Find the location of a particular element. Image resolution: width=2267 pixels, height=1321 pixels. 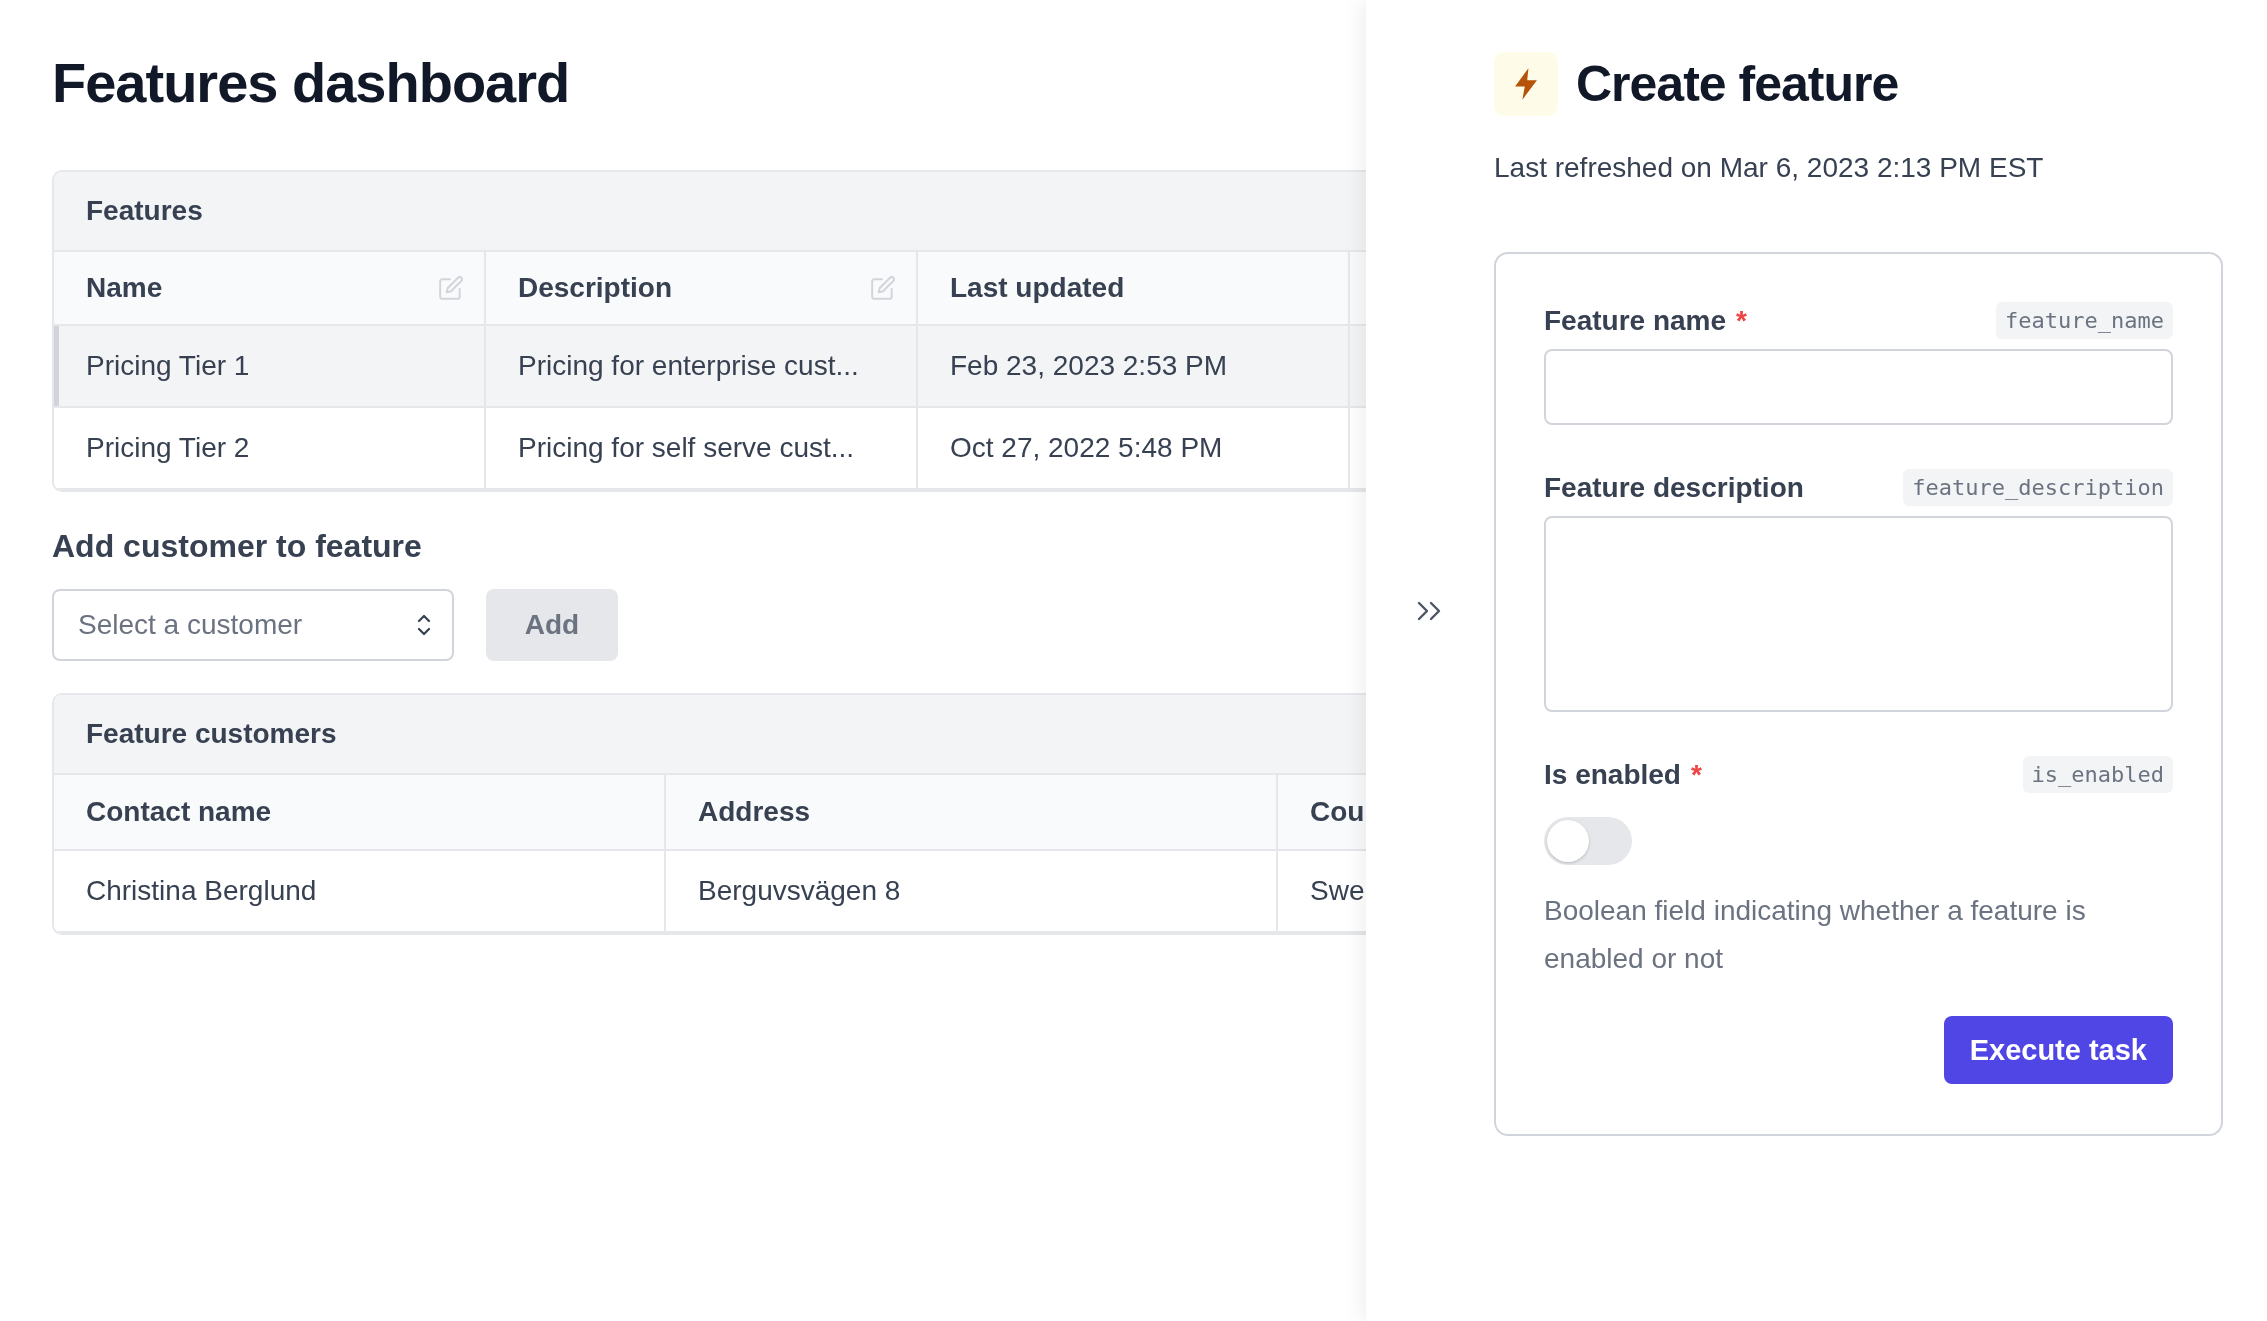

column-header: Contact name is located at coordinates (360, 812).